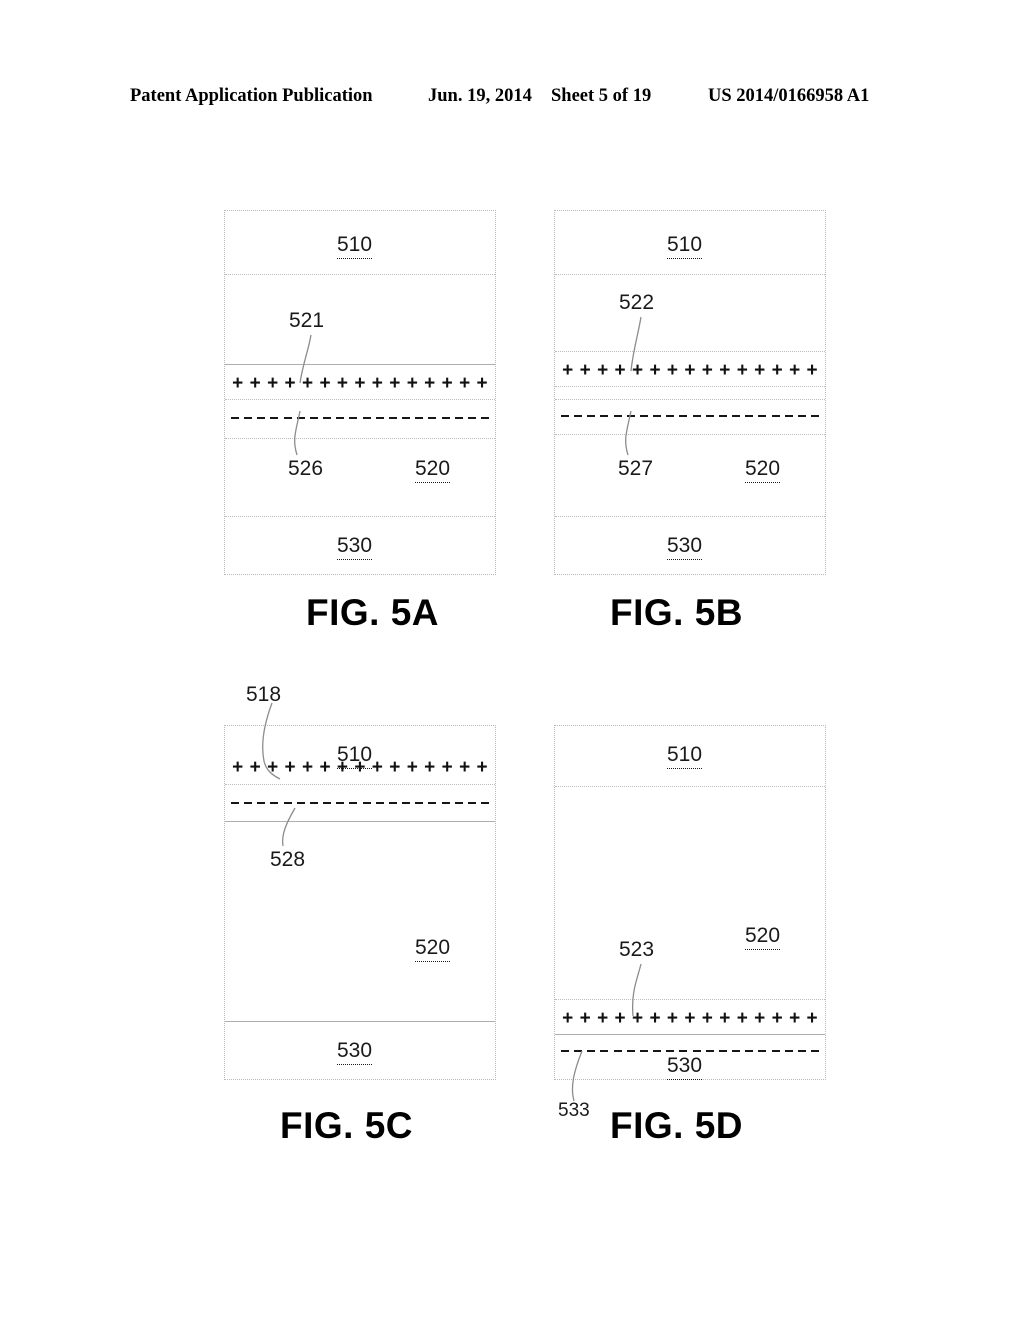 Image resolution: width=1024 pixels, height=1320 pixels. Describe the element at coordinates (636, 468) in the screenshot. I see `callout-527: 527` at that location.